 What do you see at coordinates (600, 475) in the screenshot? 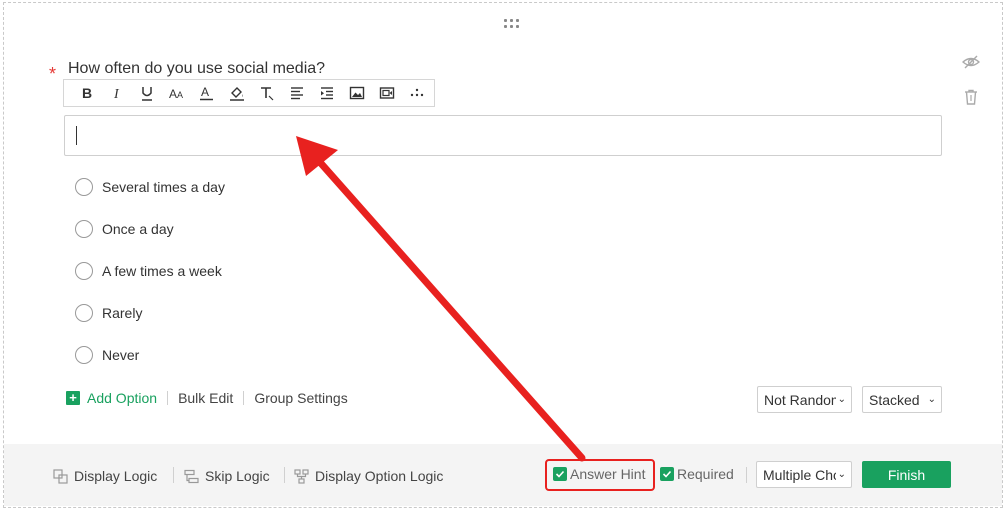
I see `annotation-highlight-box` at bounding box center [600, 475].